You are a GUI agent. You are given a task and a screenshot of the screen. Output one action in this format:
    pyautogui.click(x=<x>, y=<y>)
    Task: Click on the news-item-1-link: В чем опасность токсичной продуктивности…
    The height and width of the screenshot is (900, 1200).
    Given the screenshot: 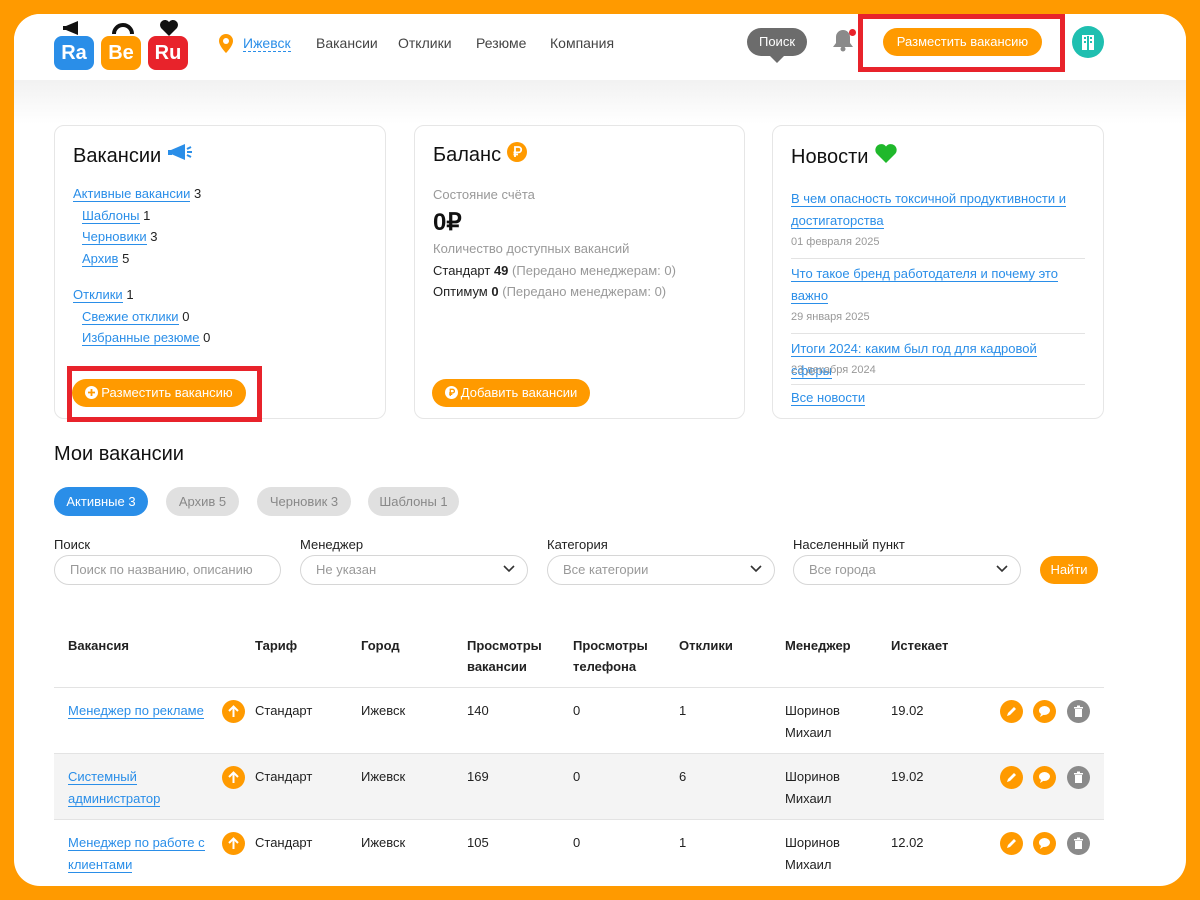 What is the action you would take?
    pyautogui.click(x=936, y=210)
    